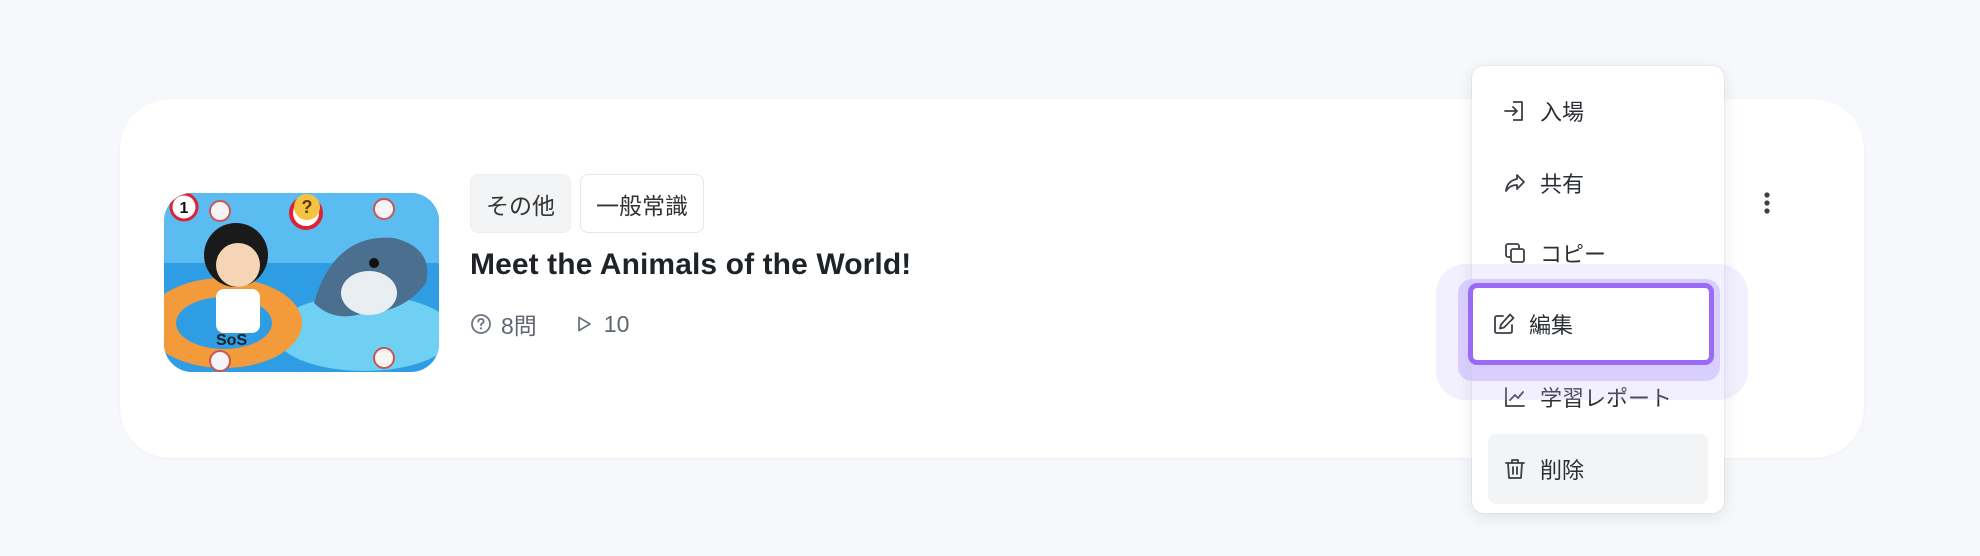  I want to click on svg-text: 1, so click(184, 208).